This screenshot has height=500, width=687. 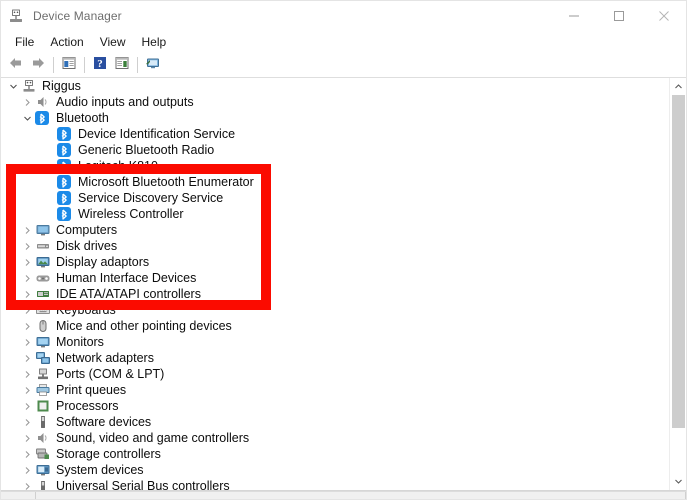 What do you see at coordinates (118, 166) in the screenshot?
I see `tree-item-label: Logitech K810` at bounding box center [118, 166].